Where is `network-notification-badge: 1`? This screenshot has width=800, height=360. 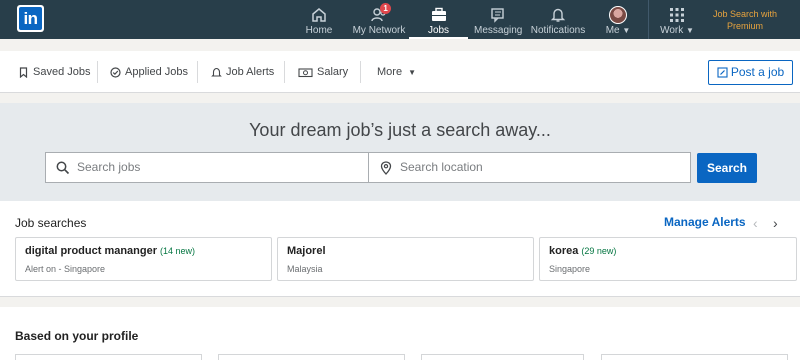 network-notification-badge: 1 is located at coordinates (386, 8).